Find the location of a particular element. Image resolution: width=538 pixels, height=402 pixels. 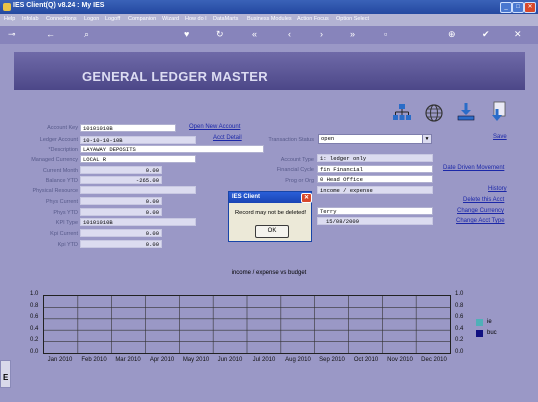

menu-companion: Companion is located at coordinates (142, 19).